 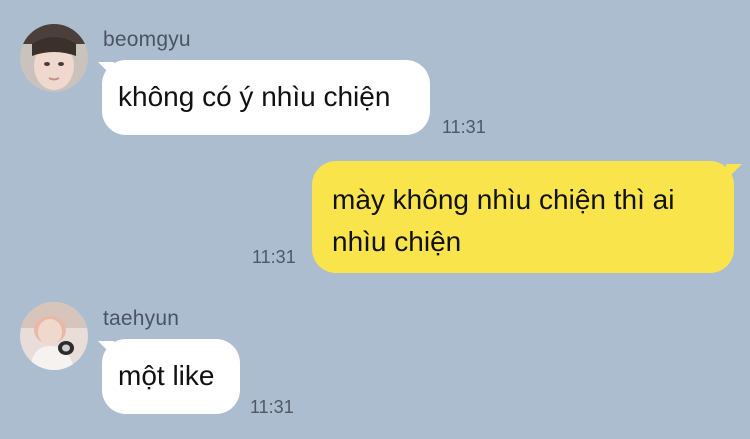 I want to click on avatar-beomgyu, so click(x=54, y=58).